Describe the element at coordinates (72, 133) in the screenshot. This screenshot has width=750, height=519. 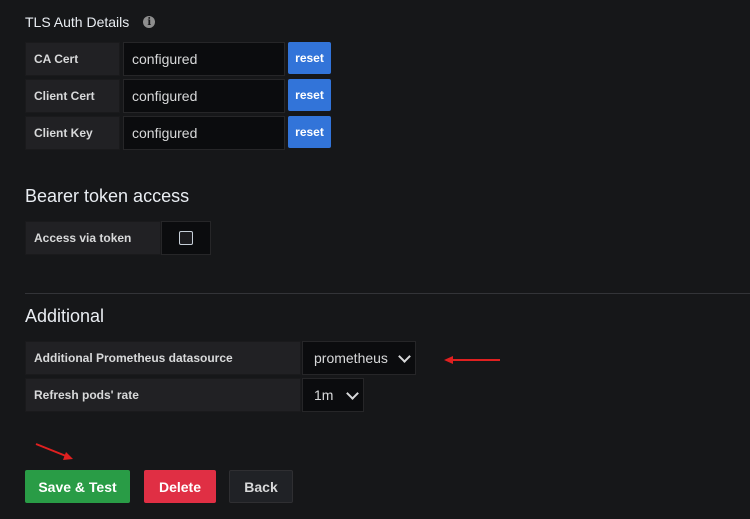
I see `client-key-label: Client Key` at that location.